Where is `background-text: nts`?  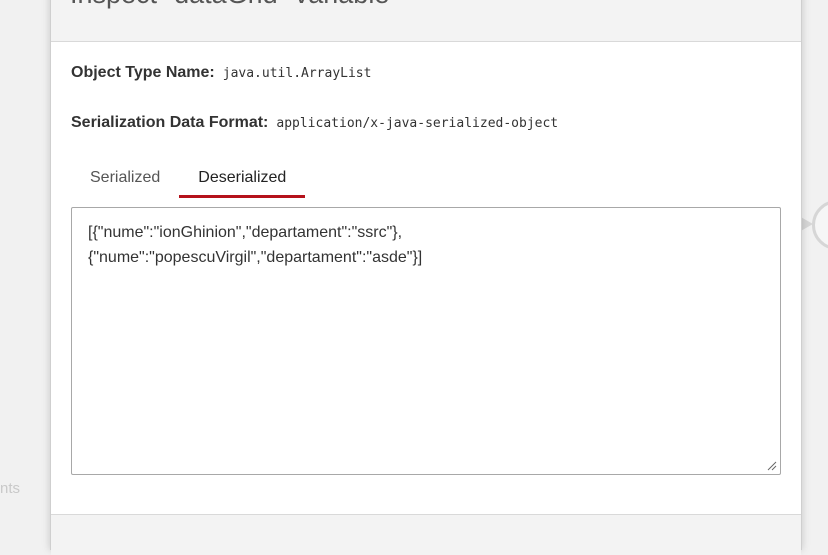 background-text: nts is located at coordinates (10, 488).